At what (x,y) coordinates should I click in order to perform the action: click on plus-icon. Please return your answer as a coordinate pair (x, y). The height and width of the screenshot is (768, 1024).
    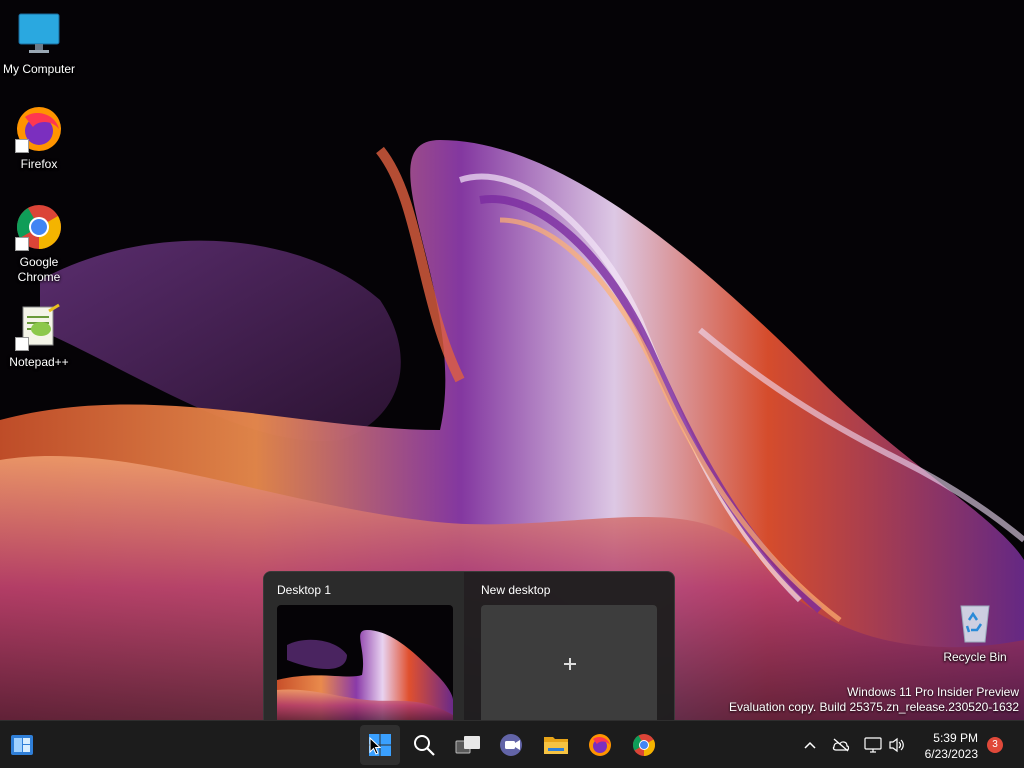
    Looking at the image, I should click on (570, 664).